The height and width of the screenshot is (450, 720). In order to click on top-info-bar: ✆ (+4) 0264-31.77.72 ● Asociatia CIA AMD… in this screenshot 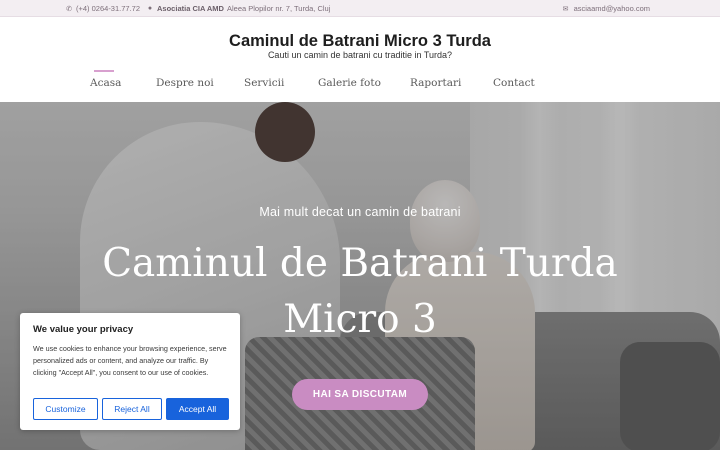, I will do `click(360, 8)`.